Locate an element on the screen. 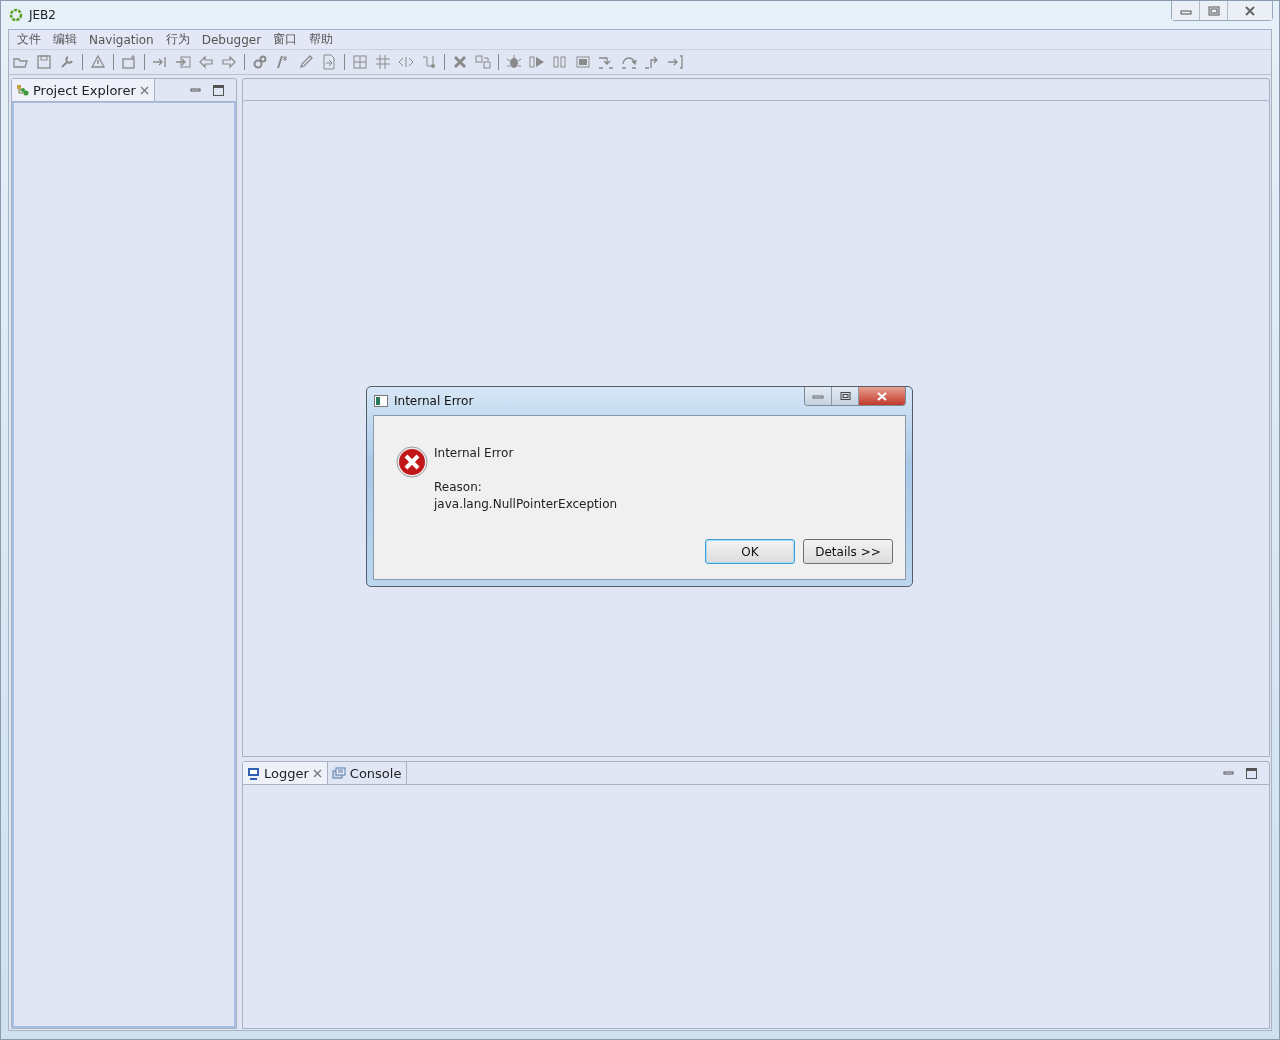  arrow-into-box-icon is located at coordinates (183, 62).